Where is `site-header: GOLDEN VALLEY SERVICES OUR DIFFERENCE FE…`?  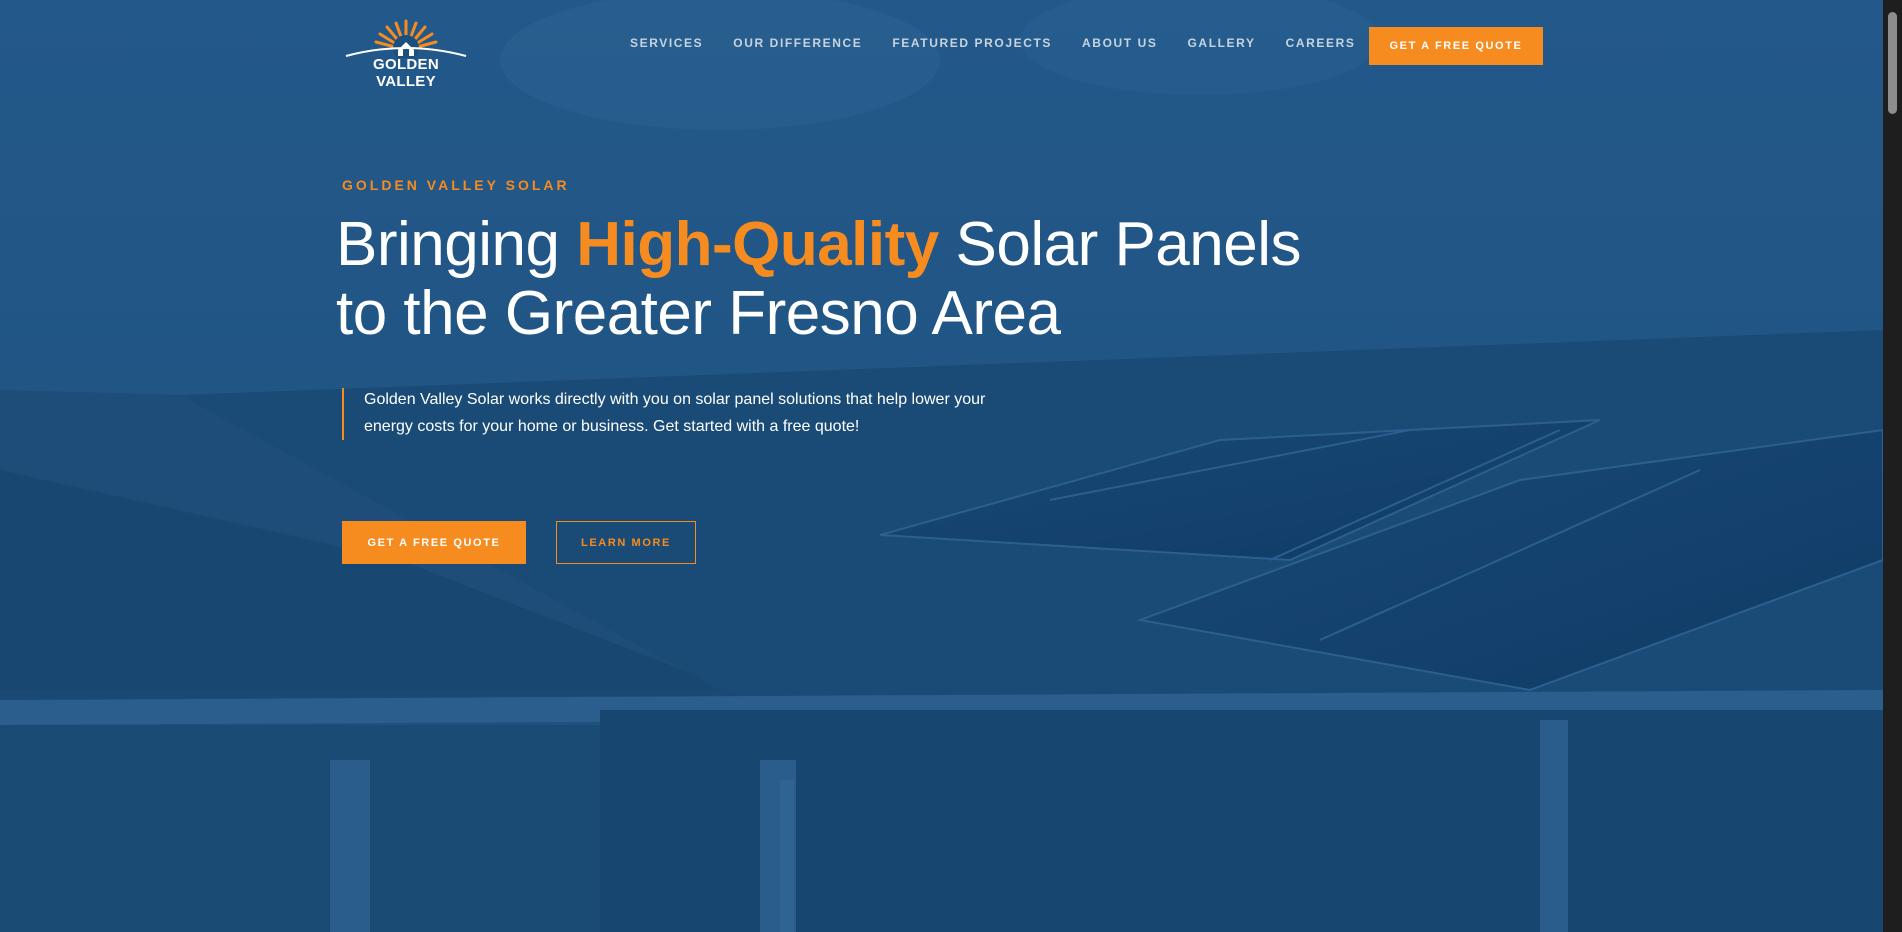 site-header: GOLDEN VALLEY SERVICES OUR DIFFERENCE FE… is located at coordinates (941, 46).